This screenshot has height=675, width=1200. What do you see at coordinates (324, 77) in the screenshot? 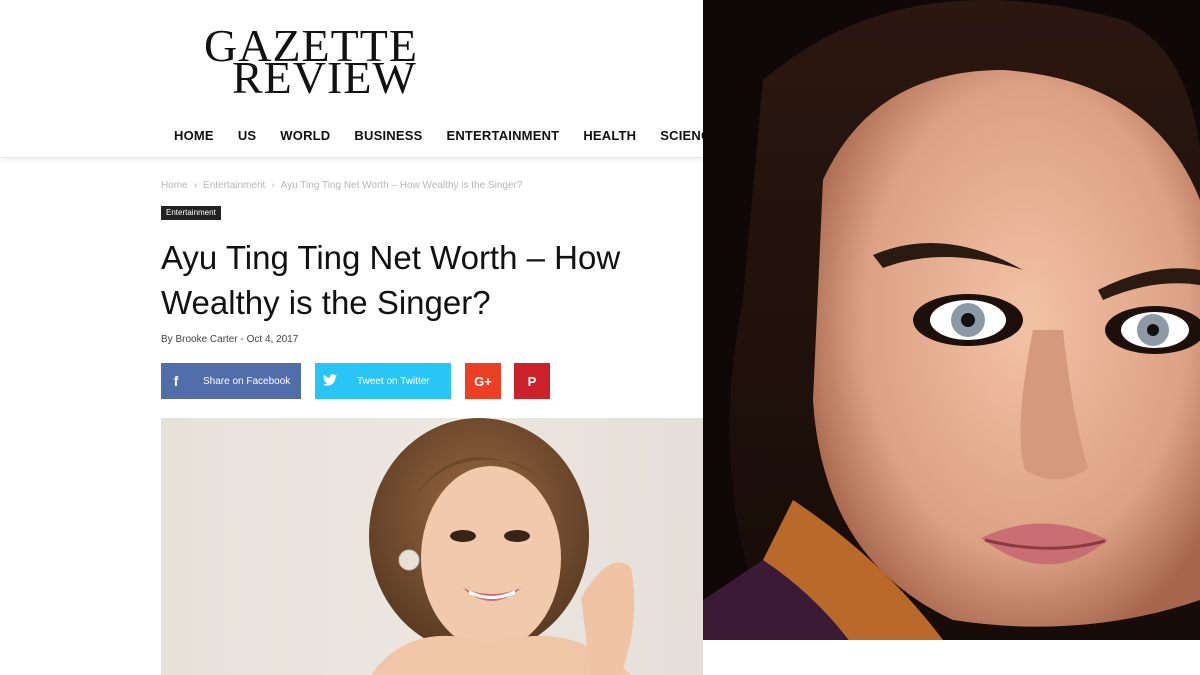
I see `logo-line2: REVIEW` at bounding box center [324, 77].